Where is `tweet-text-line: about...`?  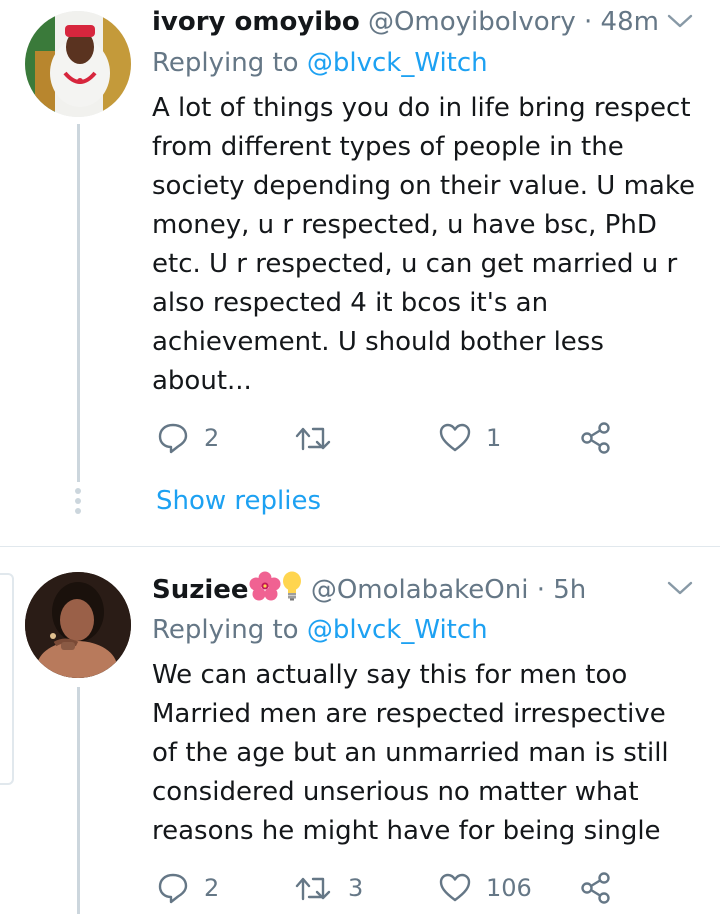 tweet-text-line: about... is located at coordinates (202, 381).